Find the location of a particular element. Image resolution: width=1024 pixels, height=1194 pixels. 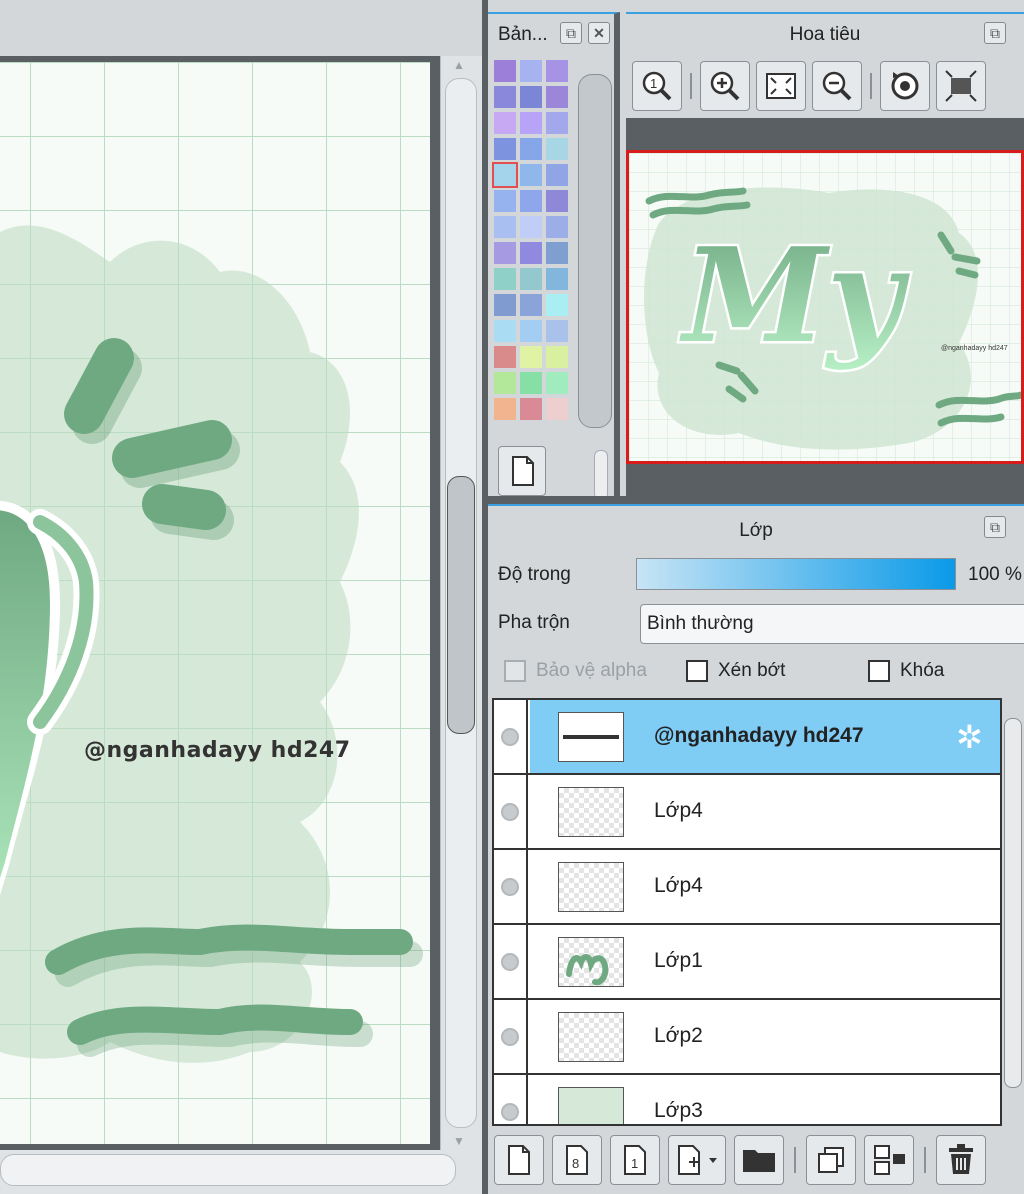

panel-divider is located at coordinates (756, 500).